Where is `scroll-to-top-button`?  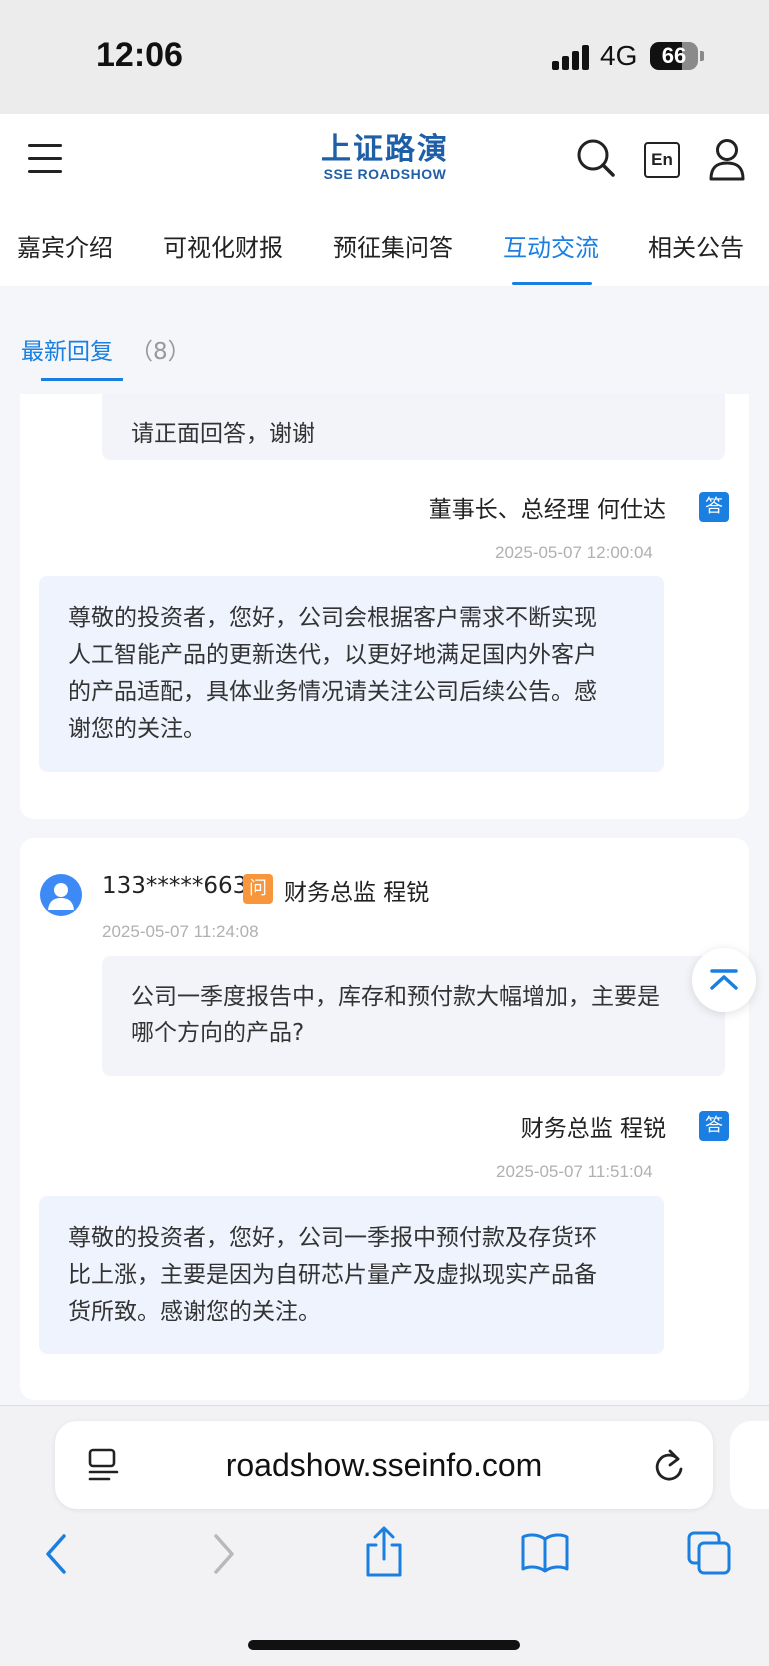
scroll-to-top-button is located at coordinates (724, 980).